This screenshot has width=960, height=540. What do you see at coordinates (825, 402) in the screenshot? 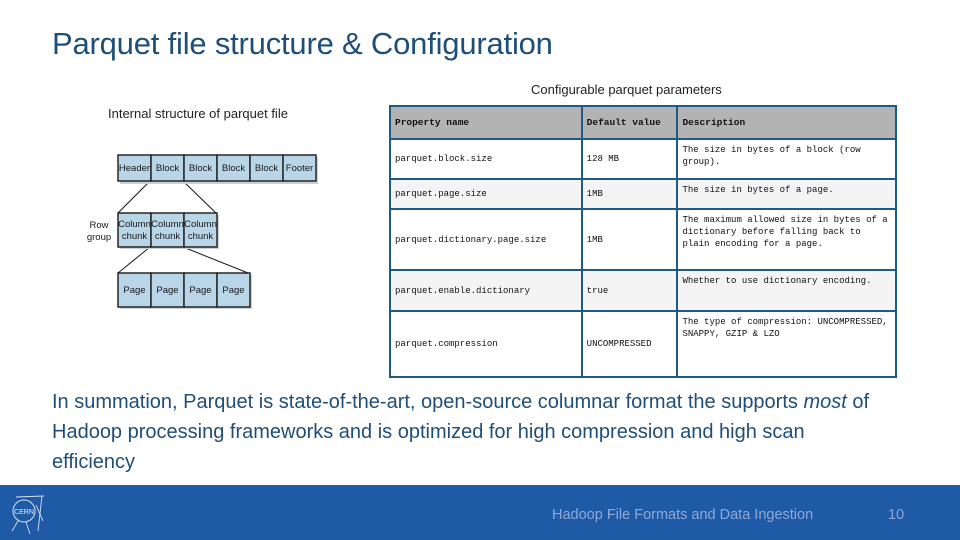
I see `summary-emphasis: most` at bounding box center [825, 402].